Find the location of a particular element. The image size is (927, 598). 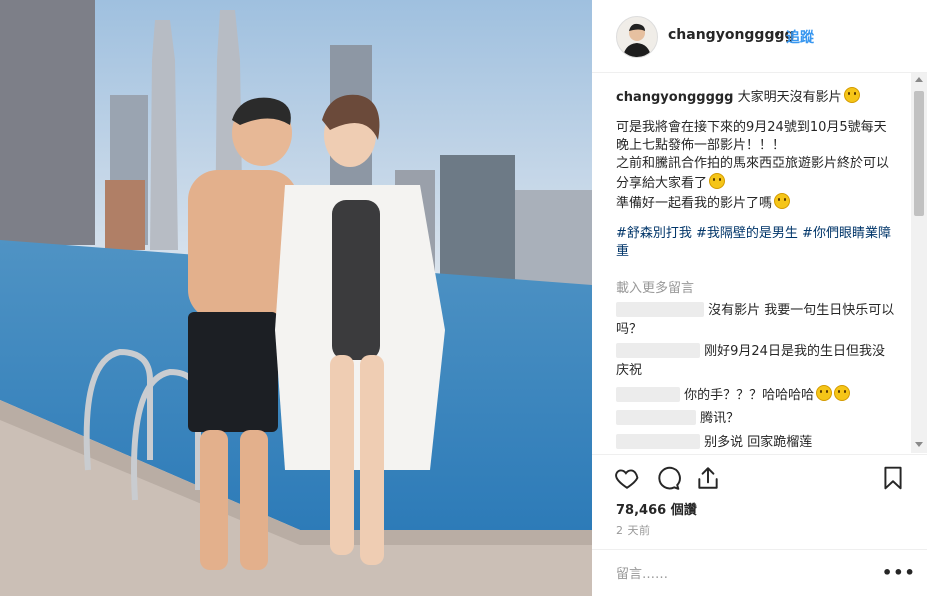

post-actions: 78,466 個讚 2 天前 ••• is located at coordinates (759, 525).